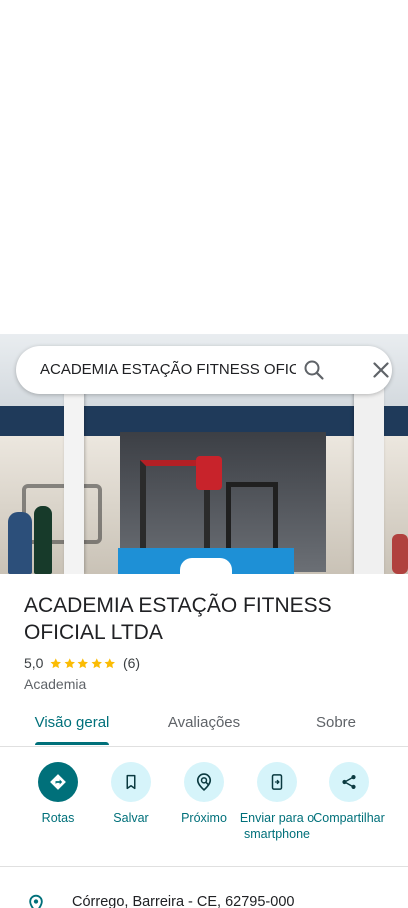  I want to click on share-icon, so click(349, 782).